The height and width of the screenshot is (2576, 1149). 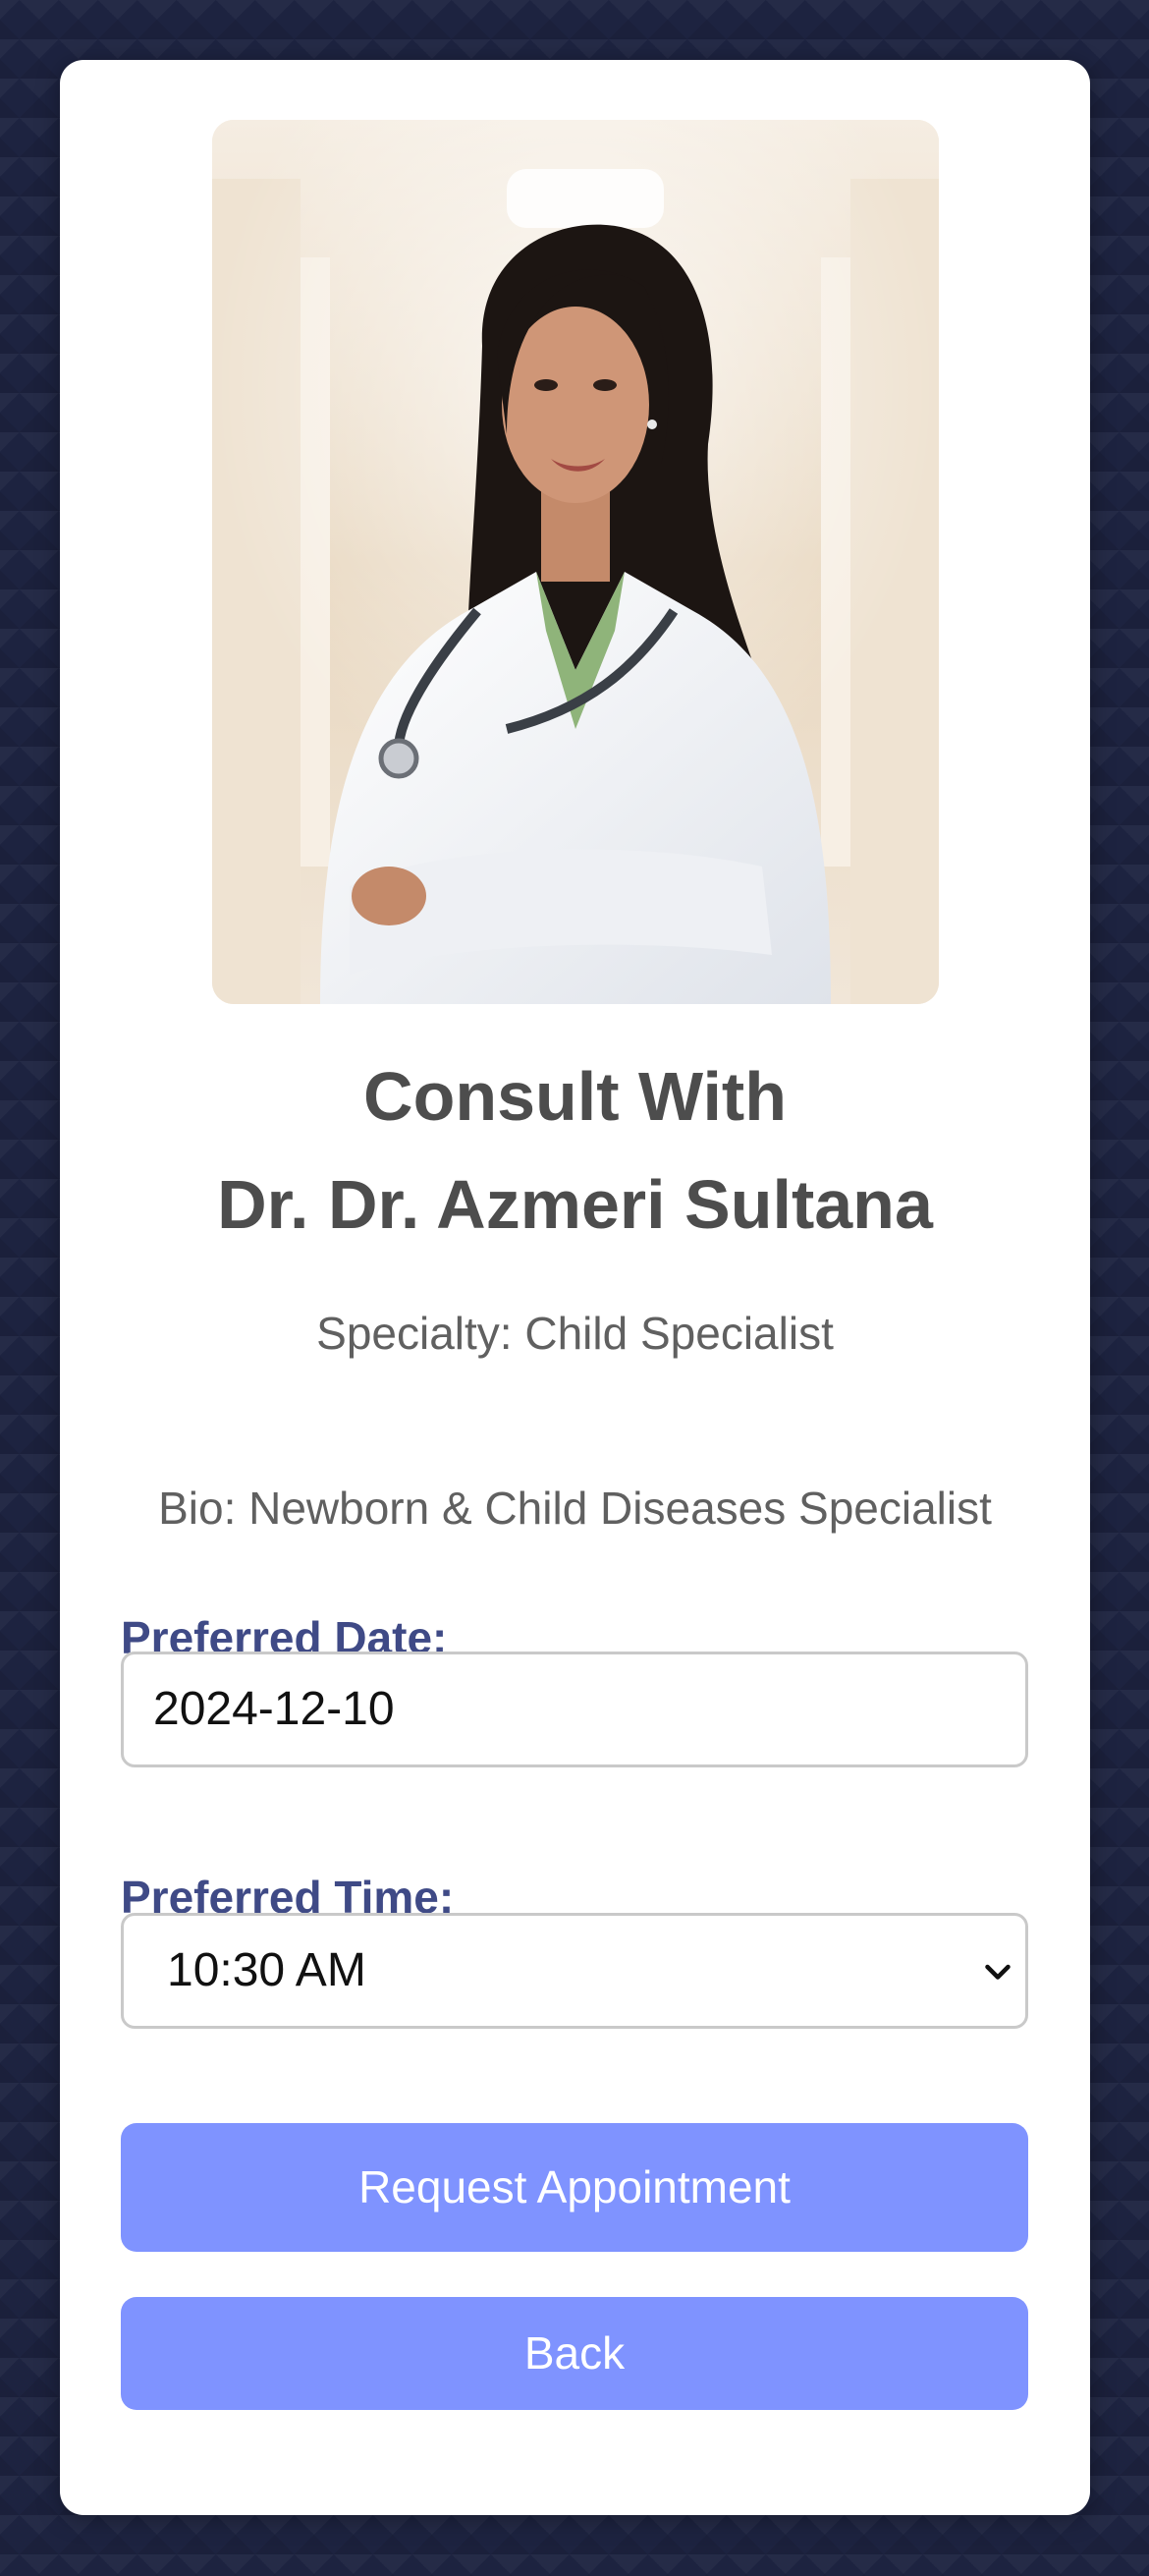 What do you see at coordinates (575, 1096) in the screenshot?
I see `page-title-line-1: Consult With` at bounding box center [575, 1096].